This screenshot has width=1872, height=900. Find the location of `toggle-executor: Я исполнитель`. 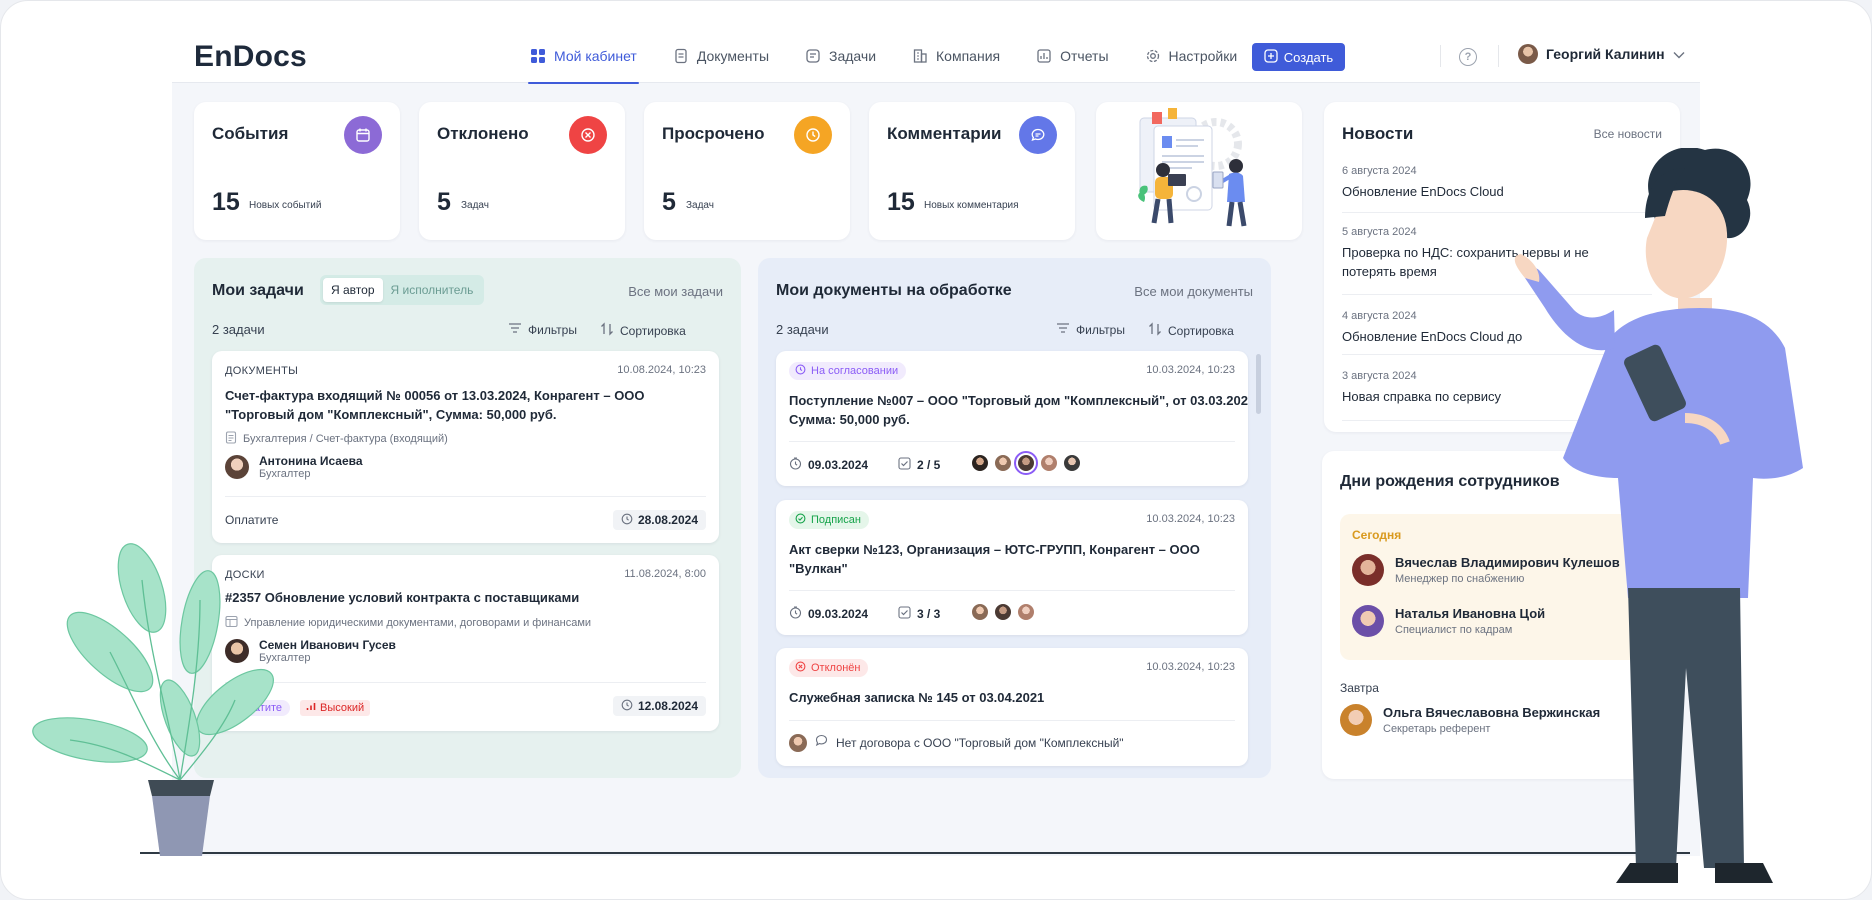

toggle-executor: Я исполнитель is located at coordinates (432, 290).